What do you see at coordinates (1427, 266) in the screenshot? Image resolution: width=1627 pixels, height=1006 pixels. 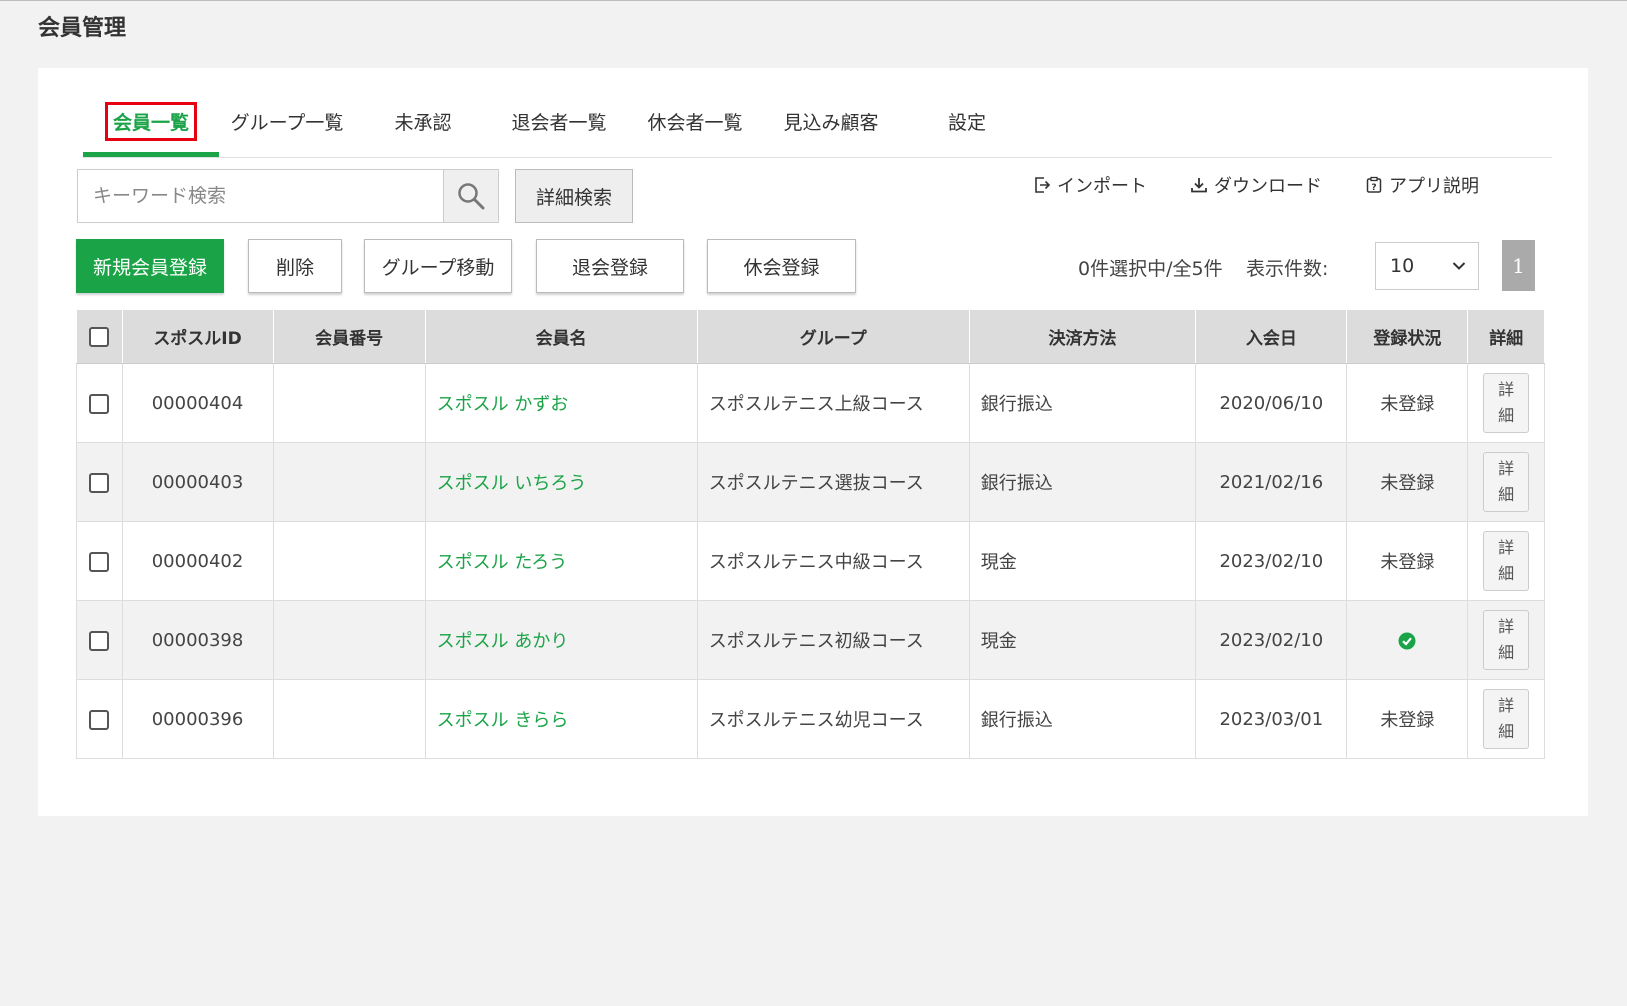 I see `per-page-select: 10` at bounding box center [1427, 266].